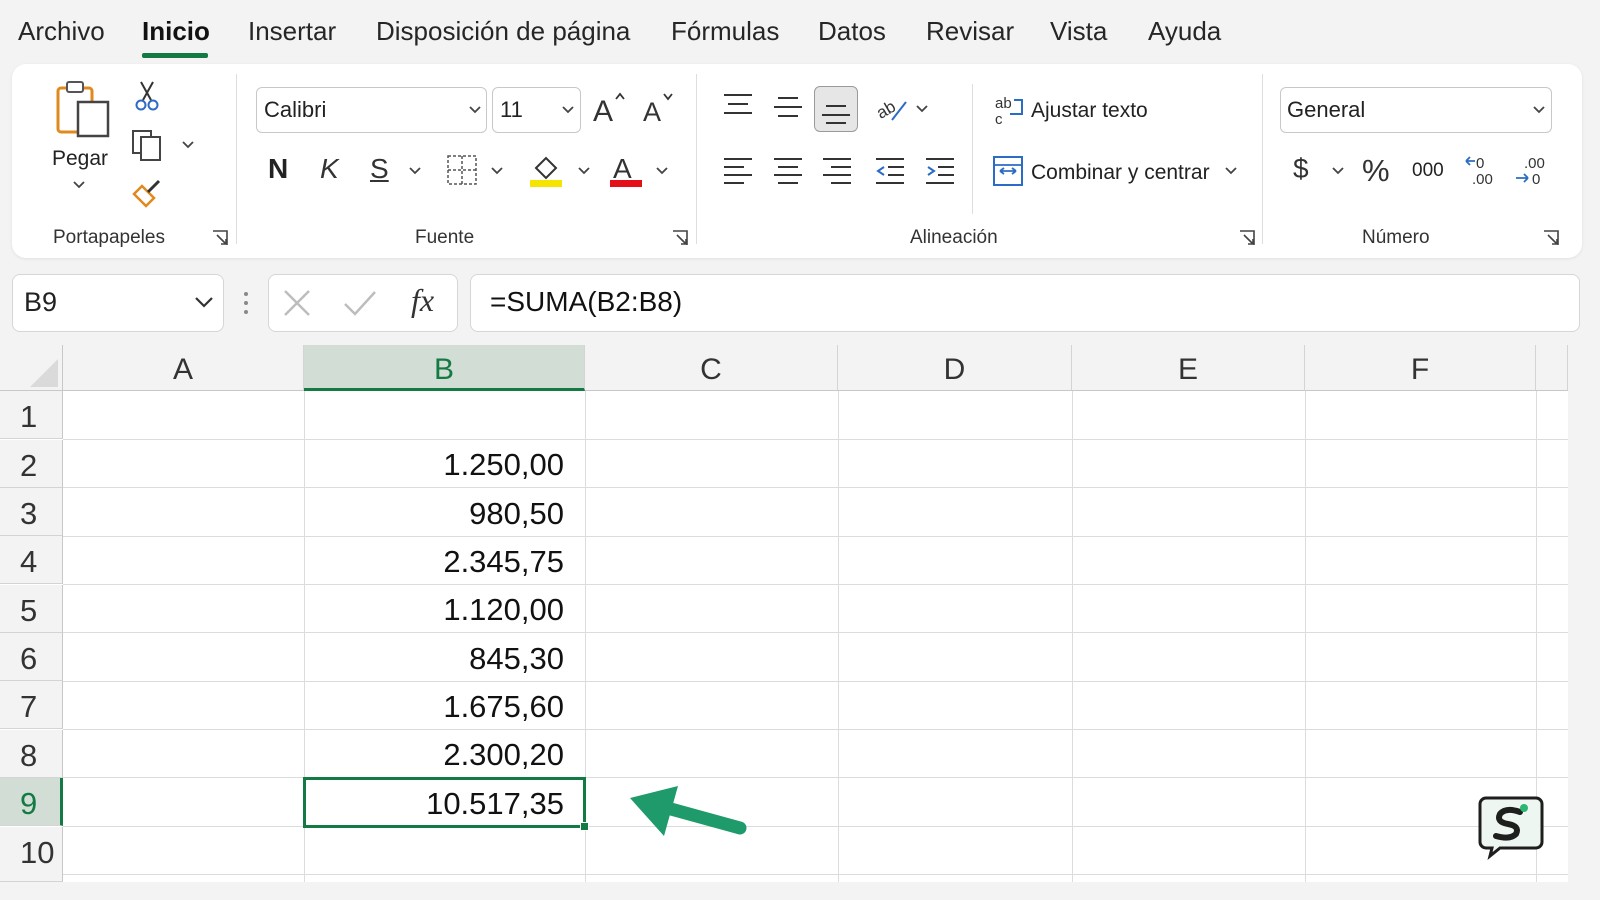  I want to click on column-header-g, so click(1552, 368).